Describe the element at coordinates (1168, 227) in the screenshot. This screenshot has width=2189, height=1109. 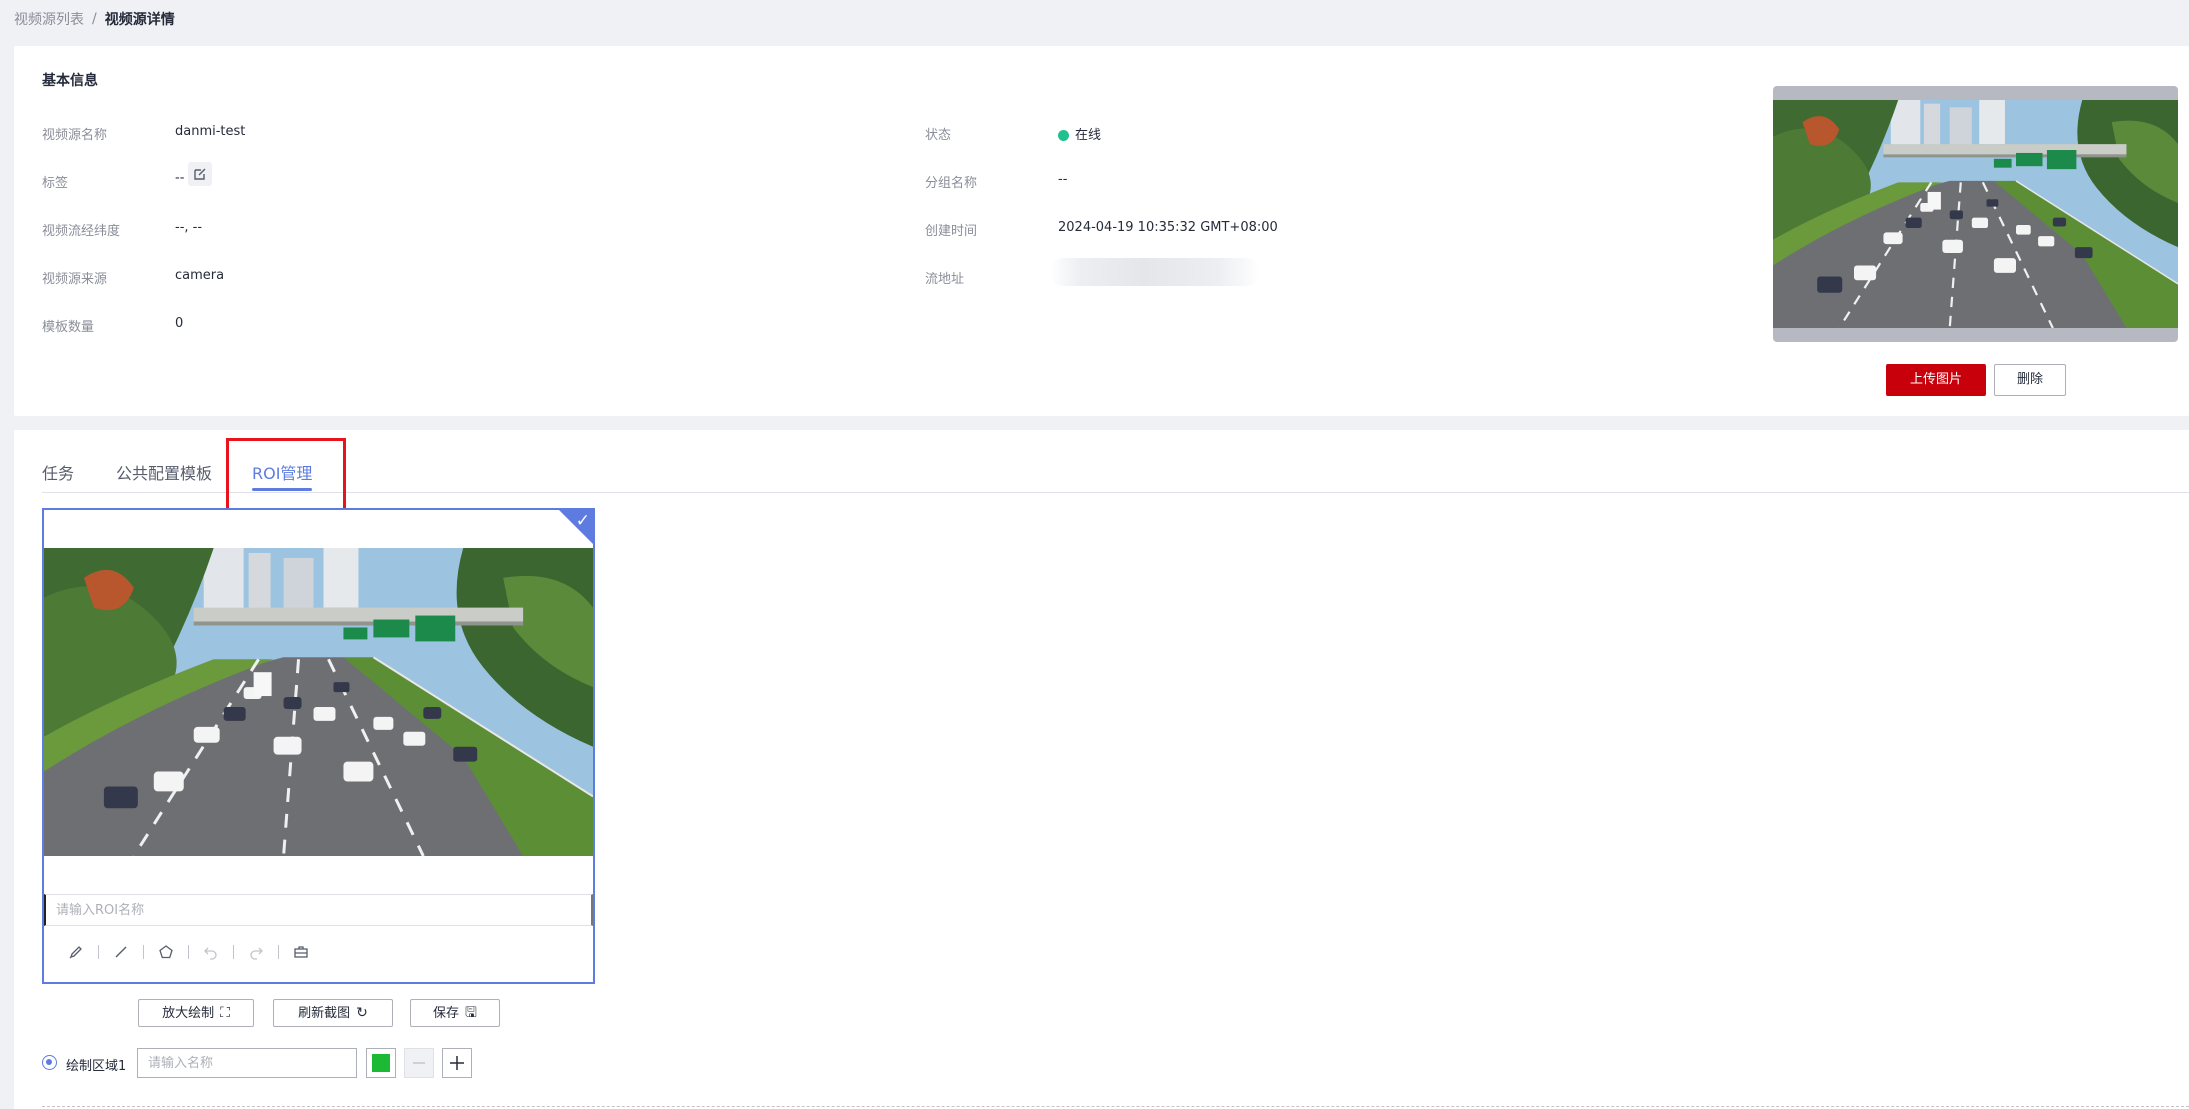
I see `created-value: 2024-04-19 10:35:32 GMT+08:00` at that location.